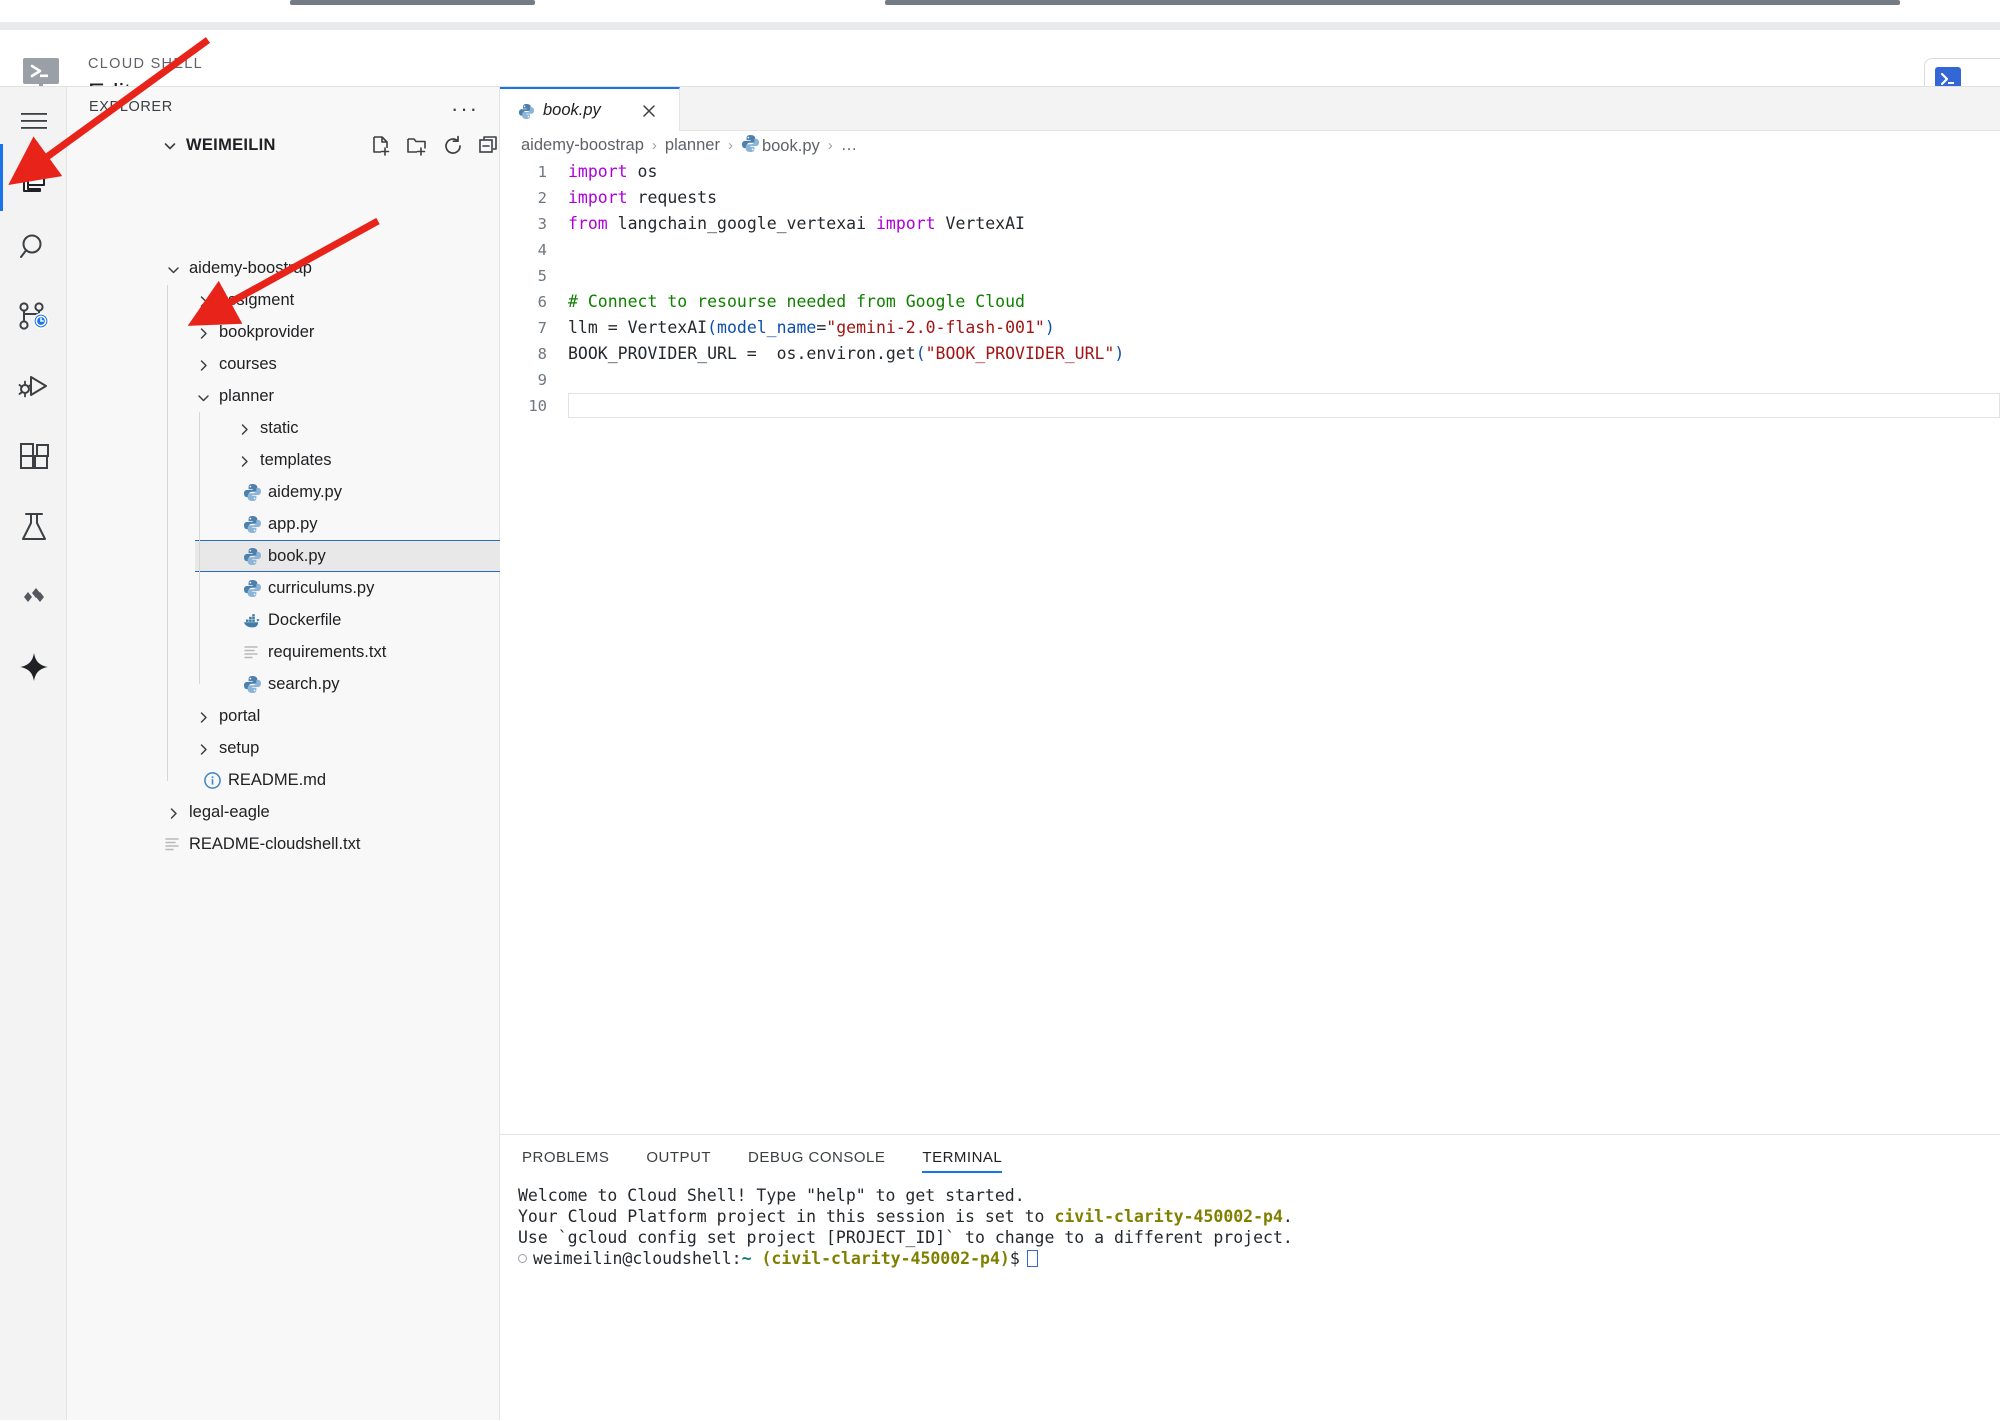  I want to click on tree-file-search.py: search.py, so click(347, 684).